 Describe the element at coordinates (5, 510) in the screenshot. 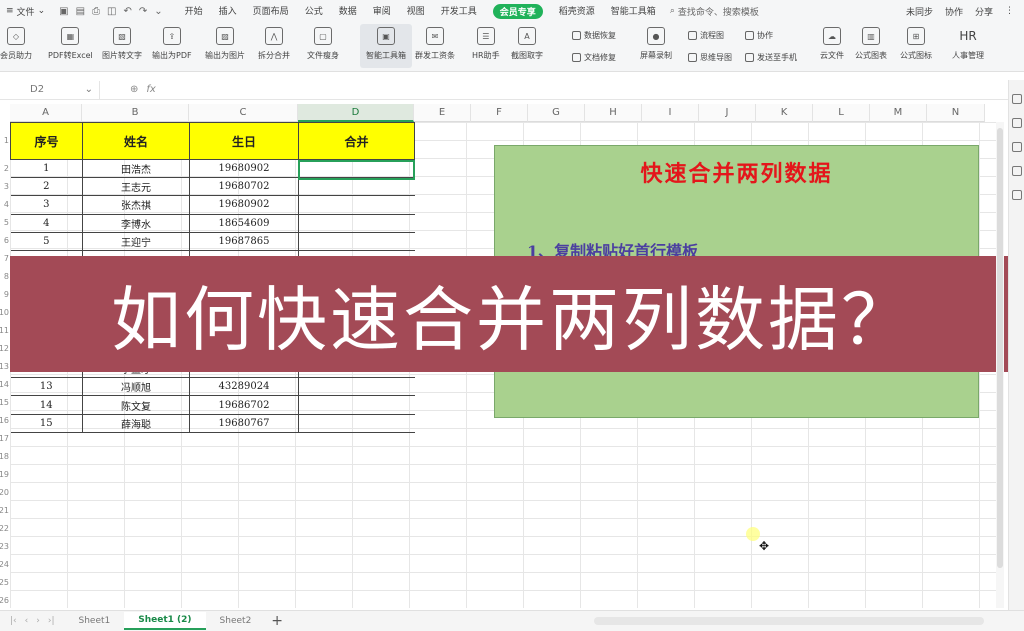

I see `row-header: 21` at that location.